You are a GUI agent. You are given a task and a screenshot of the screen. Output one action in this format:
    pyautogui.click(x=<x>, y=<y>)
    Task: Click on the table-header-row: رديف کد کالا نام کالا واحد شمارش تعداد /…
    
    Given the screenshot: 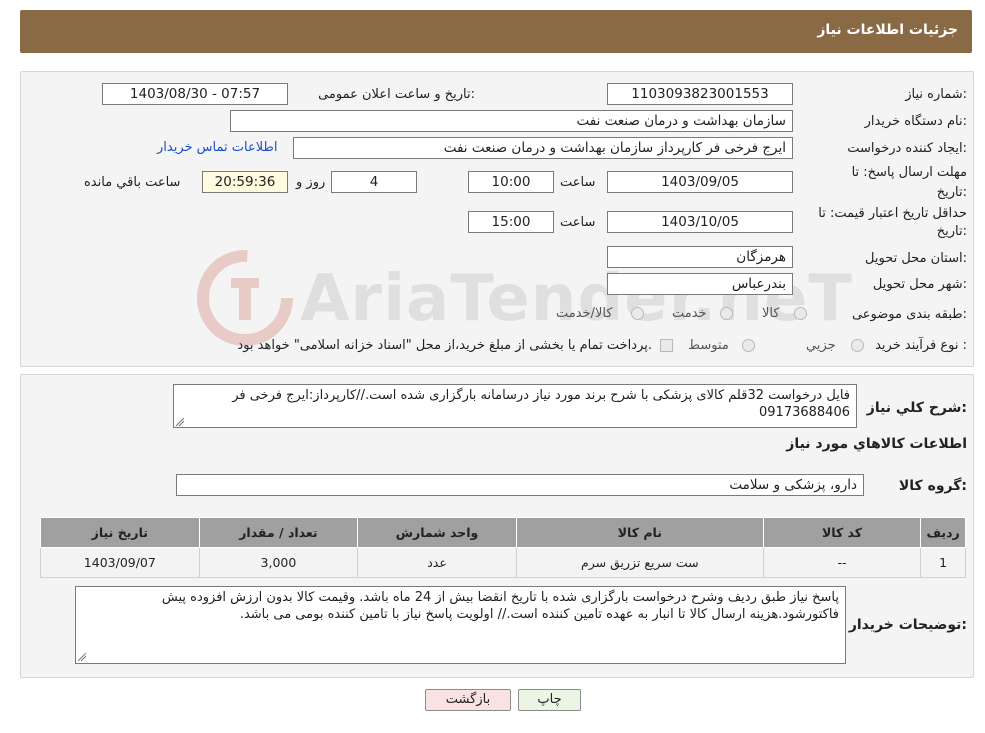 What is the action you would take?
    pyautogui.click(x=503, y=532)
    